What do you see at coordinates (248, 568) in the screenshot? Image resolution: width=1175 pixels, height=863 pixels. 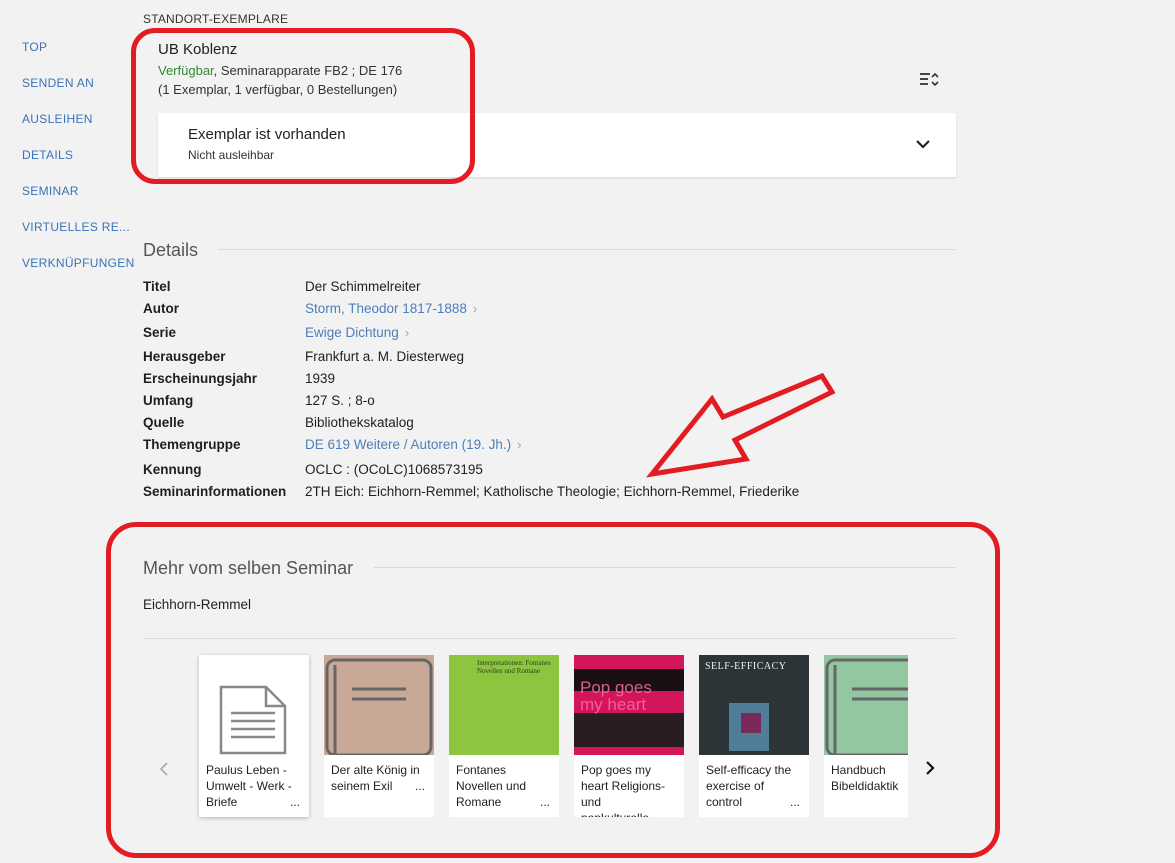 I see `seminar-heading: Mehr vom selben Seminar` at bounding box center [248, 568].